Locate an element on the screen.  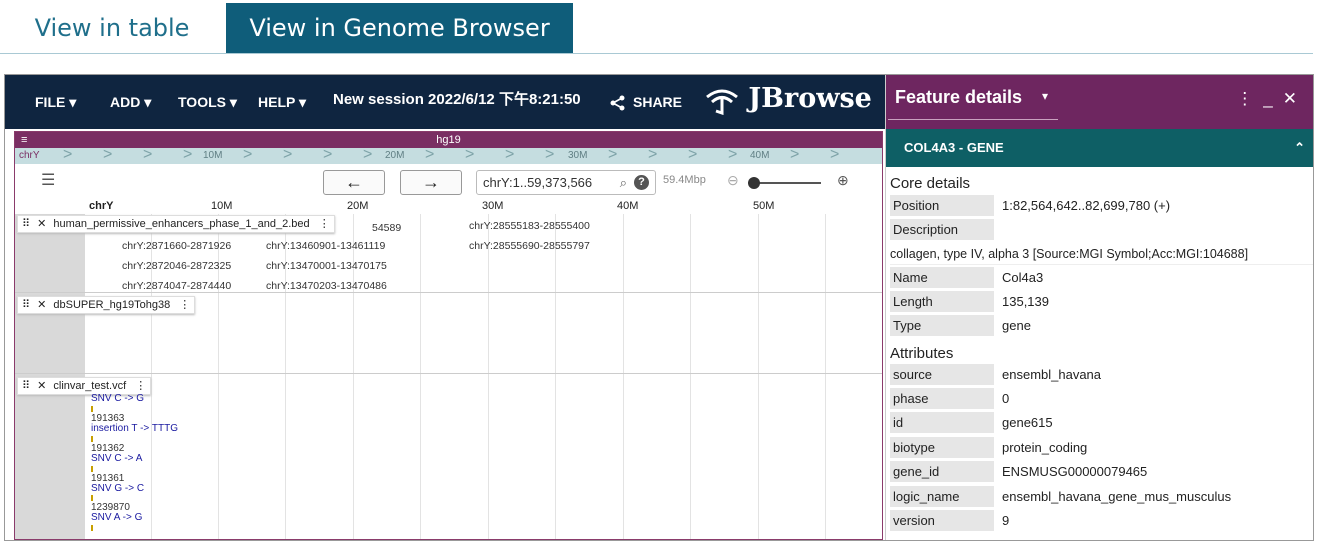
gene-section-header: COL4A3 - GENE ⌃ is located at coordinates (1099, 148).